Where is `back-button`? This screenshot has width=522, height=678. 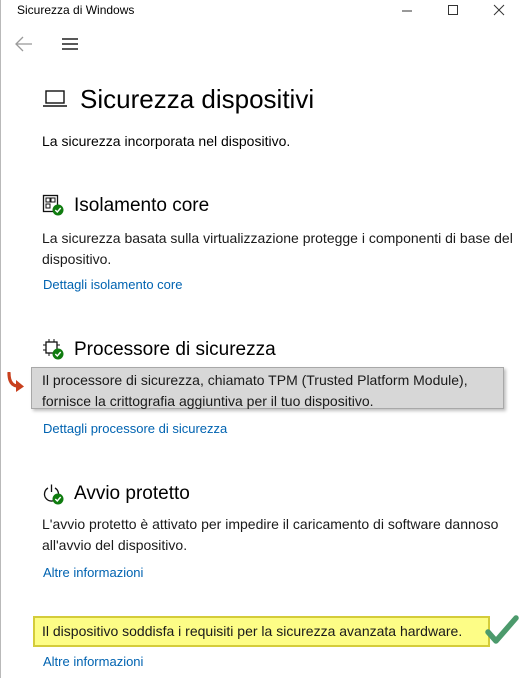 back-button is located at coordinates (24, 44).